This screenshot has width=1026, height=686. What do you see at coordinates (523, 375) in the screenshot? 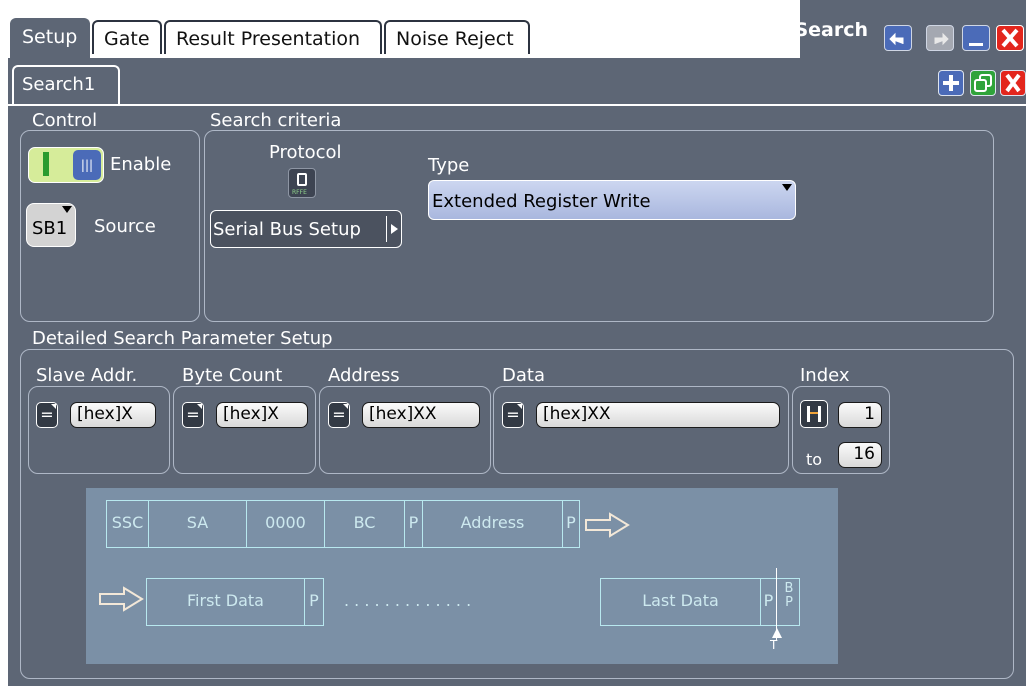
I see `data-label: Data` at bounding box center [523, 375].